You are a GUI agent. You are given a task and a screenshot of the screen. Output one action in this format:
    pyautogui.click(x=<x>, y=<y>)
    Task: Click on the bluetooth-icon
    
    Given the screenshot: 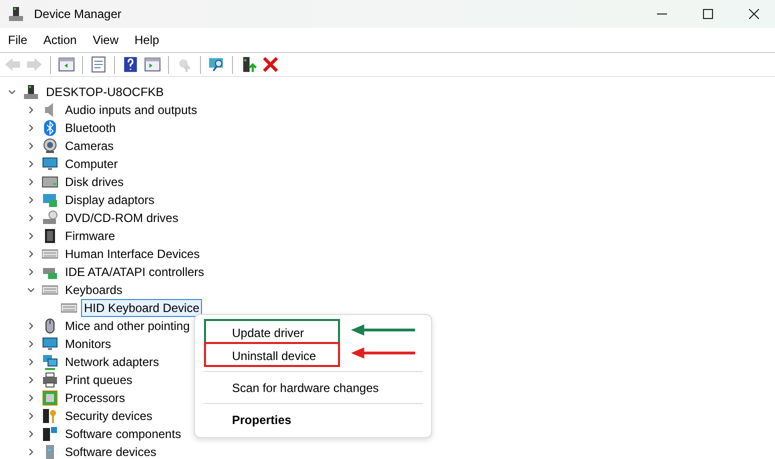 What is the action you would take?
    pyautogui.click(x=50, y=128)
    